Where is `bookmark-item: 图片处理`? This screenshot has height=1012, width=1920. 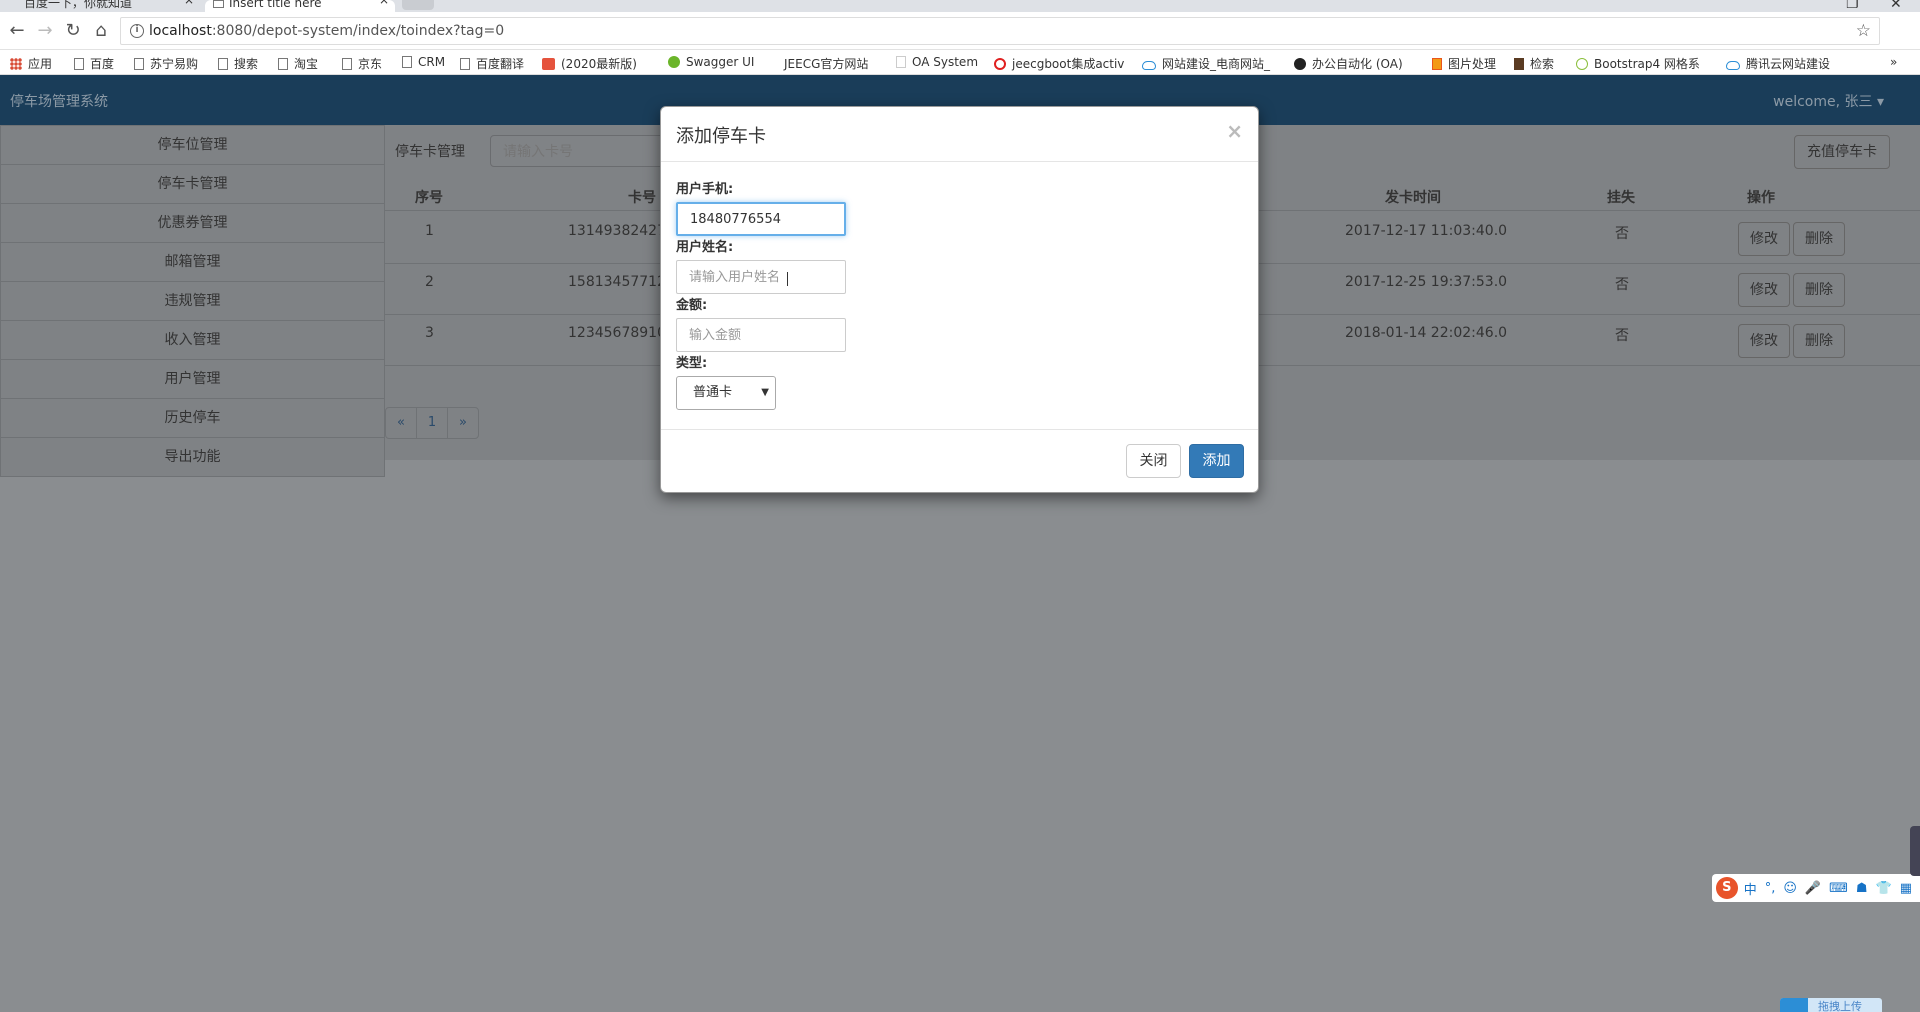
bookmark-item: 图片处理 is located at coordinates (1464, 63).